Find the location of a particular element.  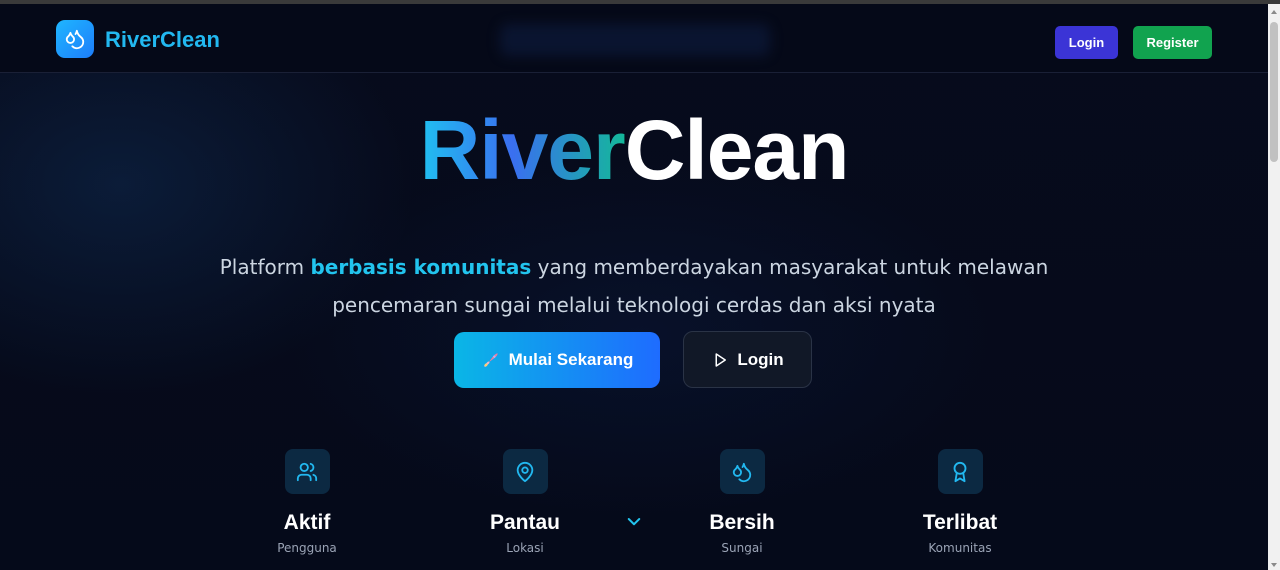

nav-glow is located at coordinates (635, 40).